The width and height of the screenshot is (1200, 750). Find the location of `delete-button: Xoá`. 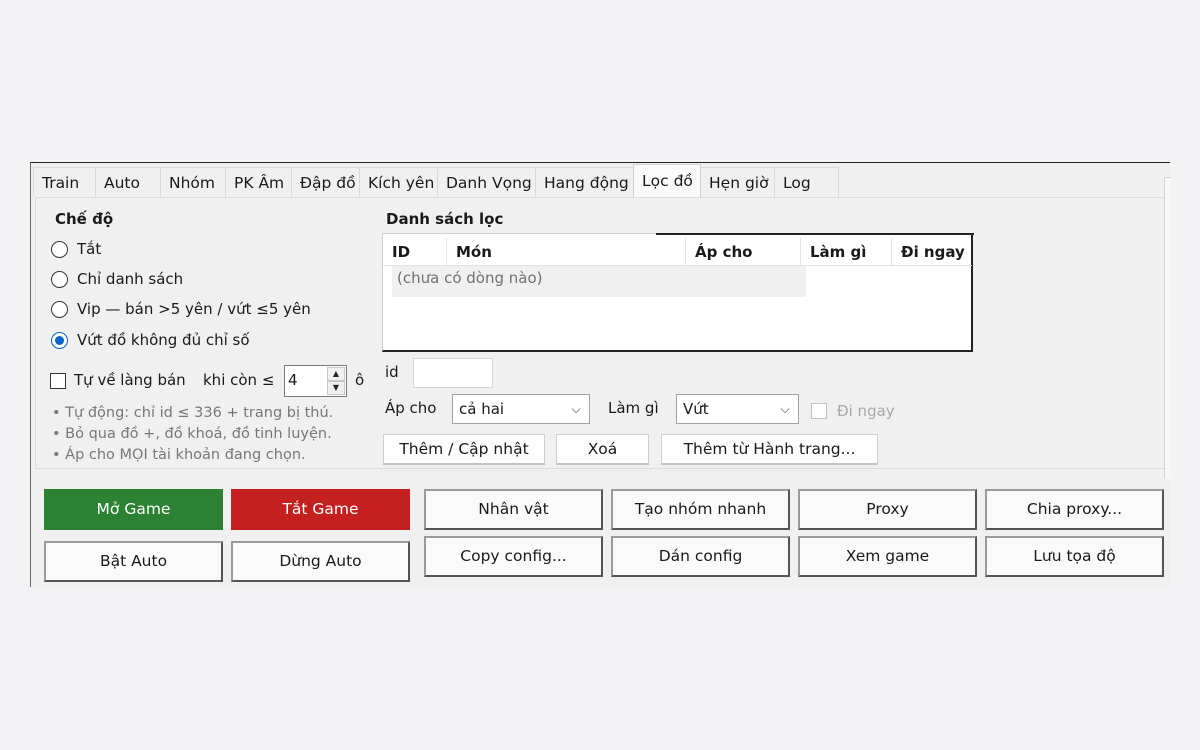

delete-button: Xoá is located at coordinates (602, 449).